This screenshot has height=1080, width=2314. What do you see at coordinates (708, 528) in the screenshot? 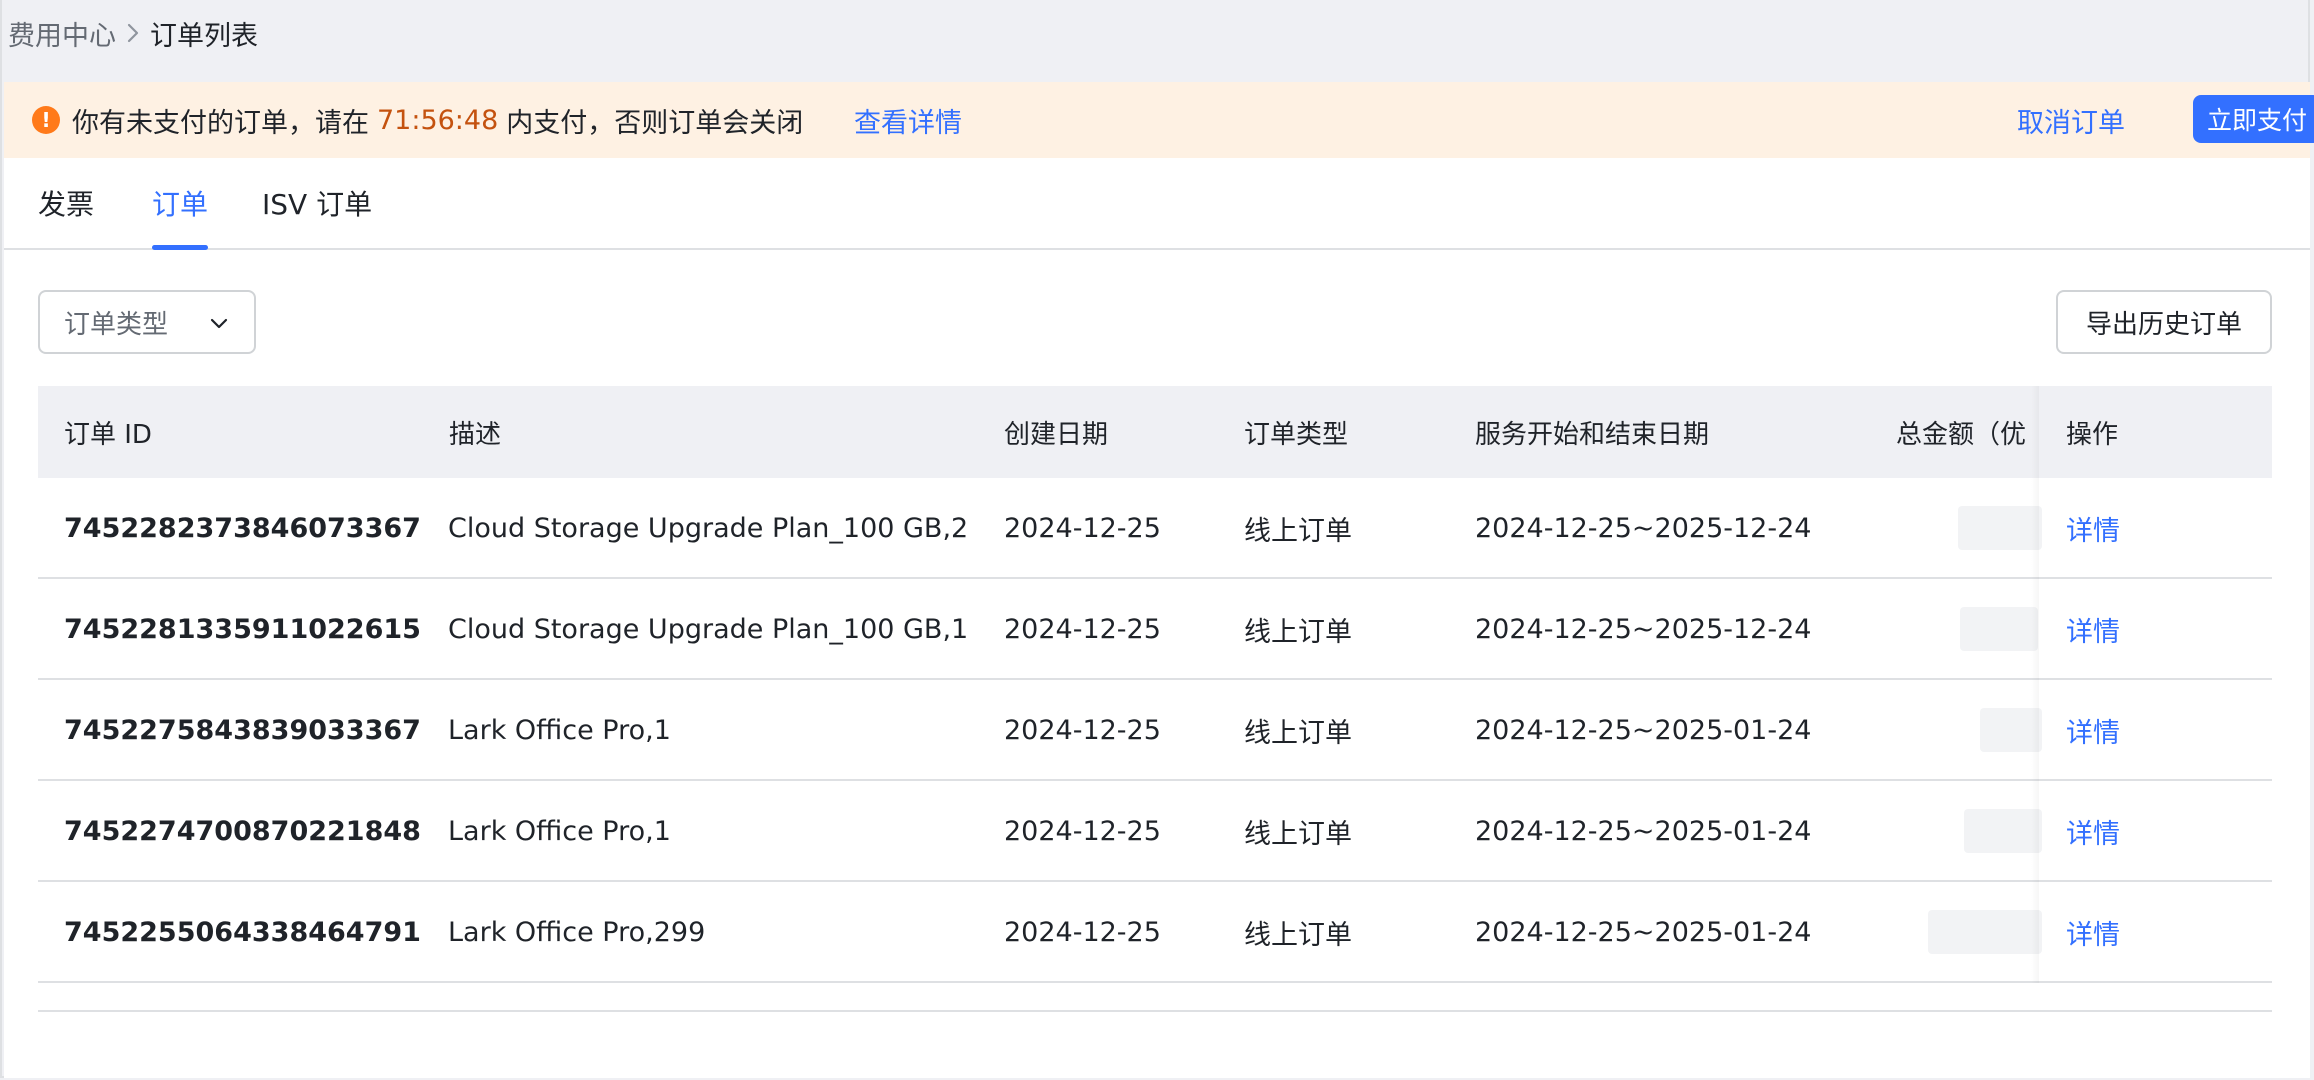
I see `description-cell: Cloud Storage Upgrade Plan_100 GB,2` at bounding box center [708, 528].